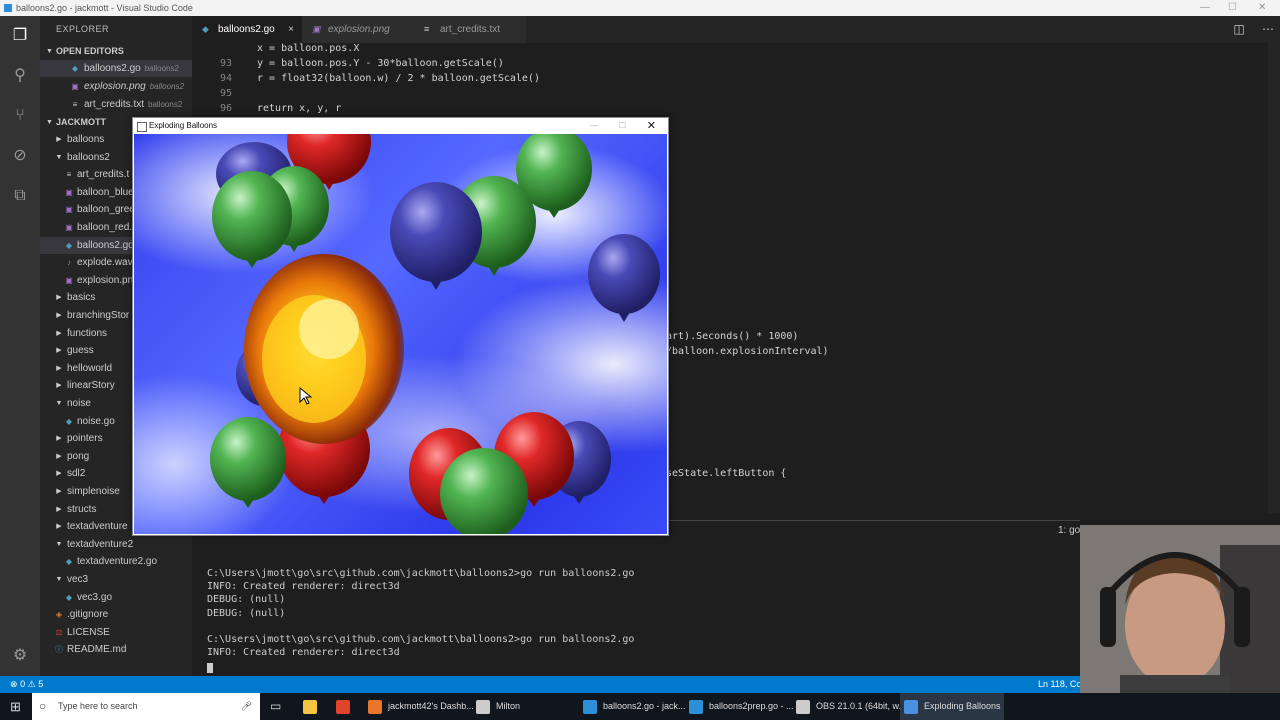  I want to click on windows-start-icon: ⊞, so click(15, 706).